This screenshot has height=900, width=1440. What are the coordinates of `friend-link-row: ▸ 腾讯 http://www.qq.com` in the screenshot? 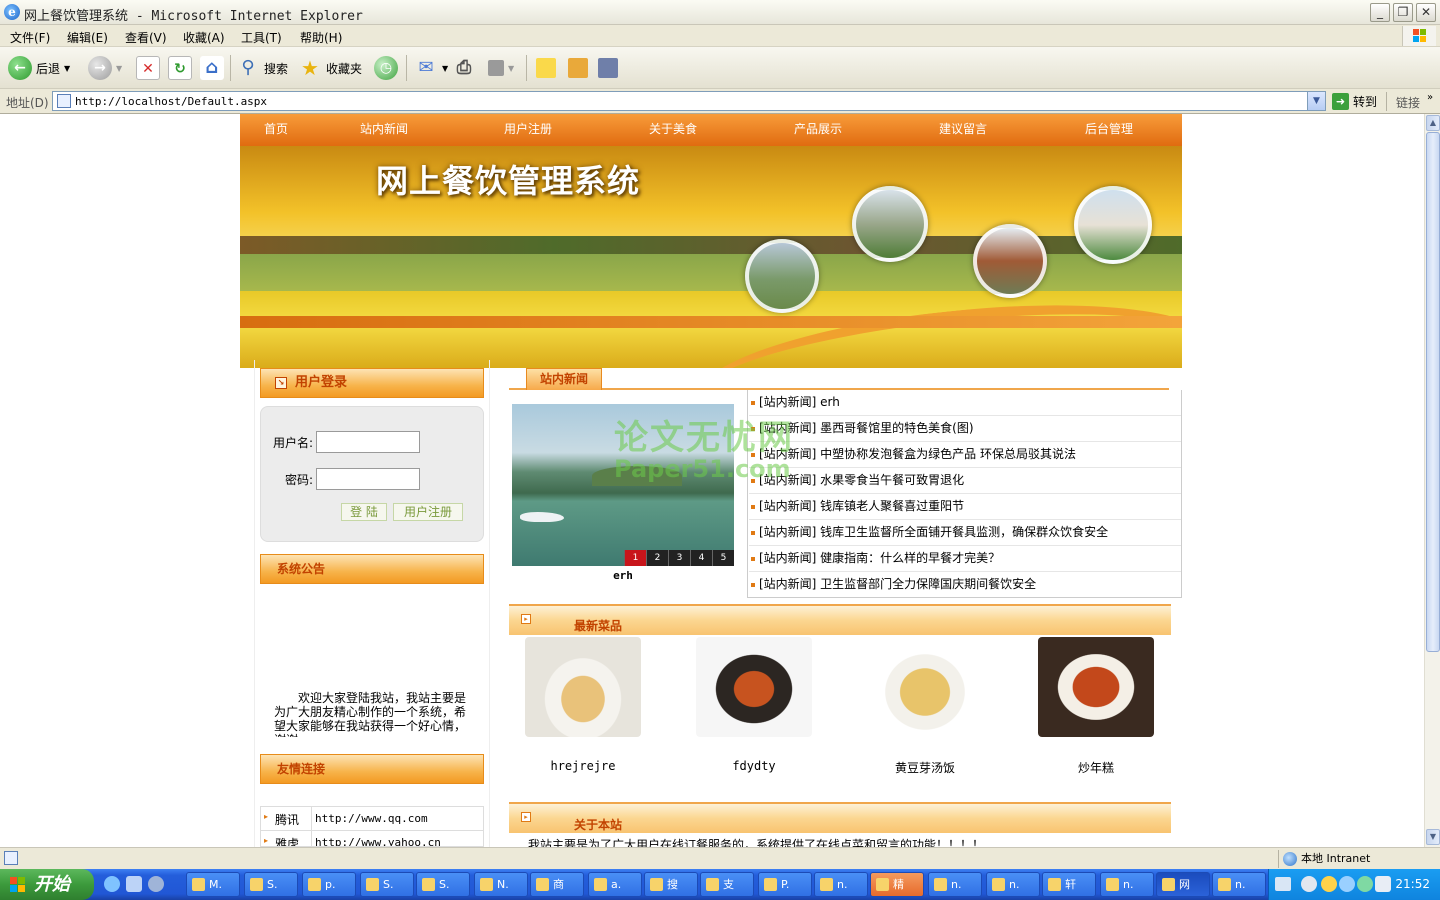 It's located at (372, 819).